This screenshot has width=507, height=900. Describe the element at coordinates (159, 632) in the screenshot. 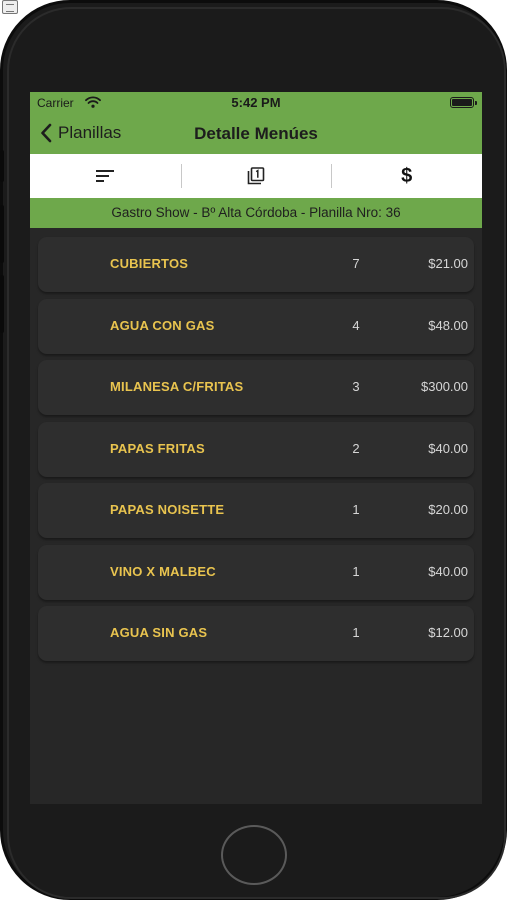

I see `item-name: AGUA SIN GAS` at that location.